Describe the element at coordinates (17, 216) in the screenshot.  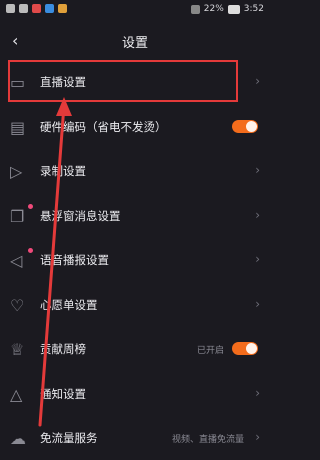
I see `window-icon: ❐` at that location.